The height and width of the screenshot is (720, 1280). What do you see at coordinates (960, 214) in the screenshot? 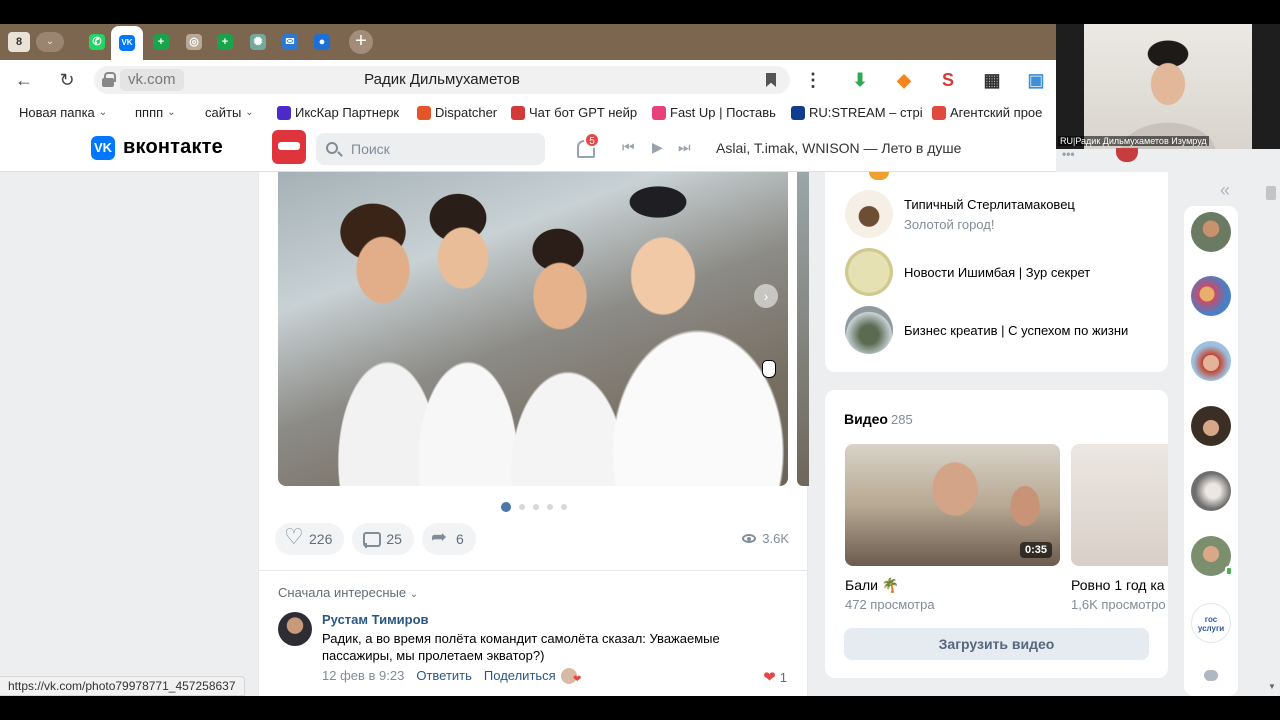
I see `group-item: Типичный Стерлитамаковец Золотой город!` at bounding box center [960, 214].